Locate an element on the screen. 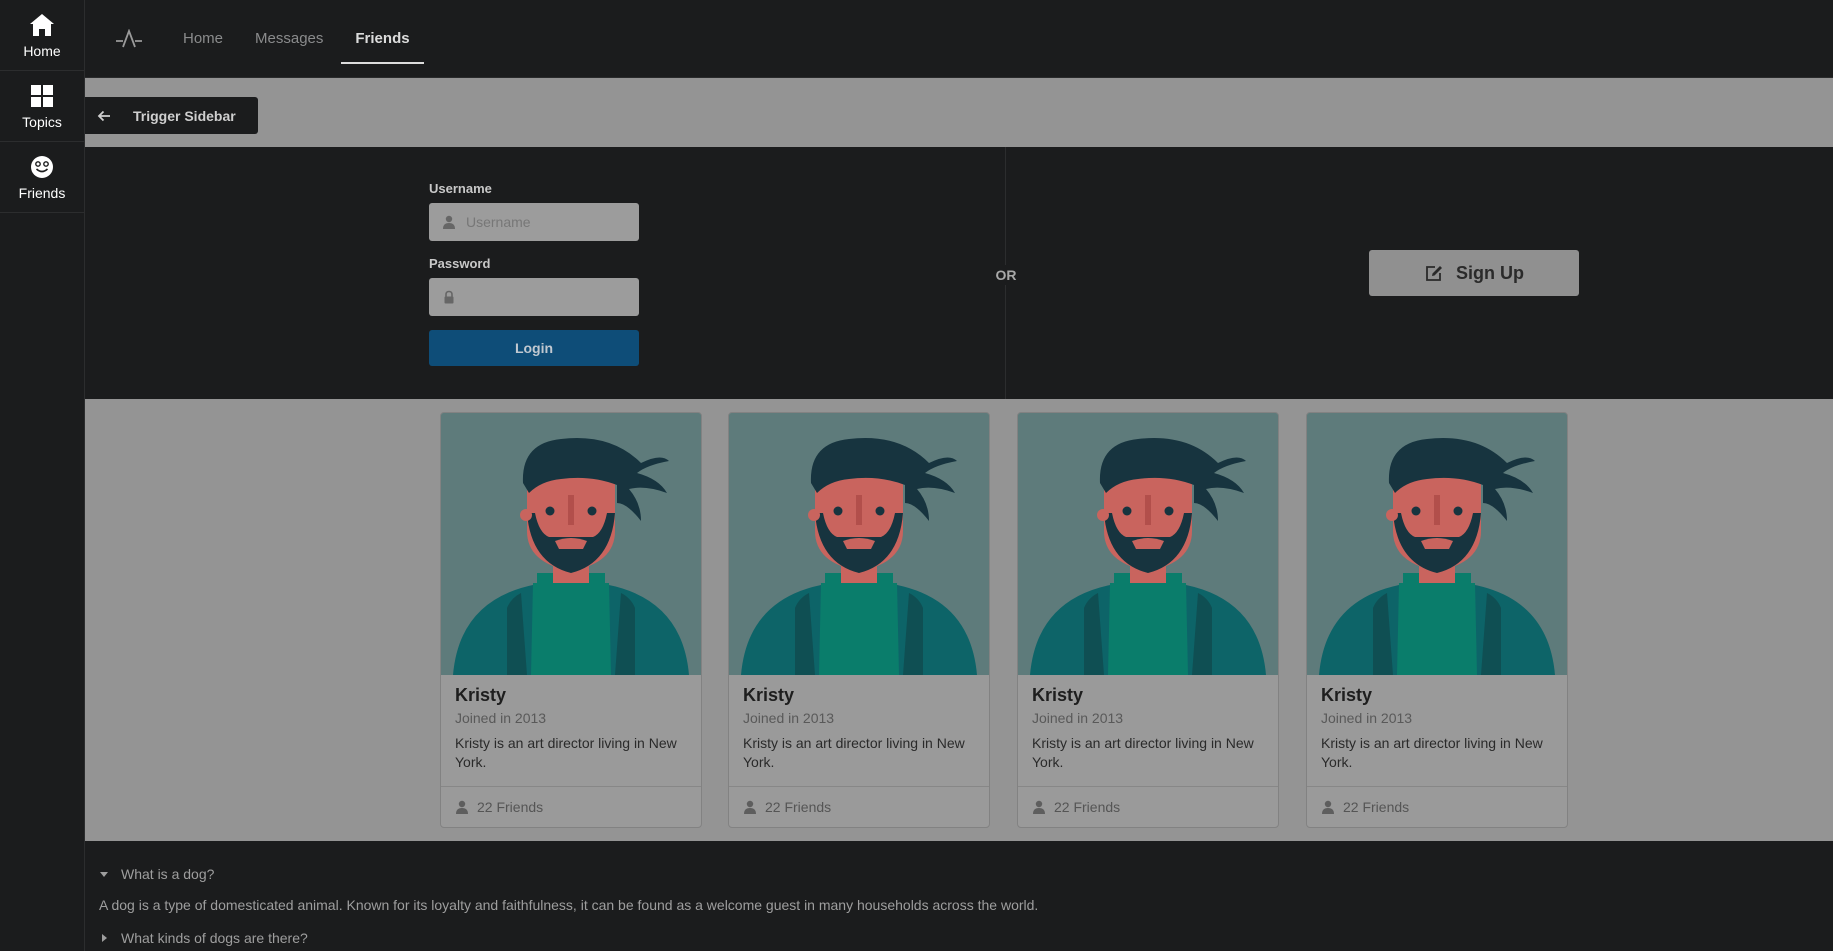 The width and height of the screenshot is (1833, 951). caret-down-icon is located at coordinates (104, 874).